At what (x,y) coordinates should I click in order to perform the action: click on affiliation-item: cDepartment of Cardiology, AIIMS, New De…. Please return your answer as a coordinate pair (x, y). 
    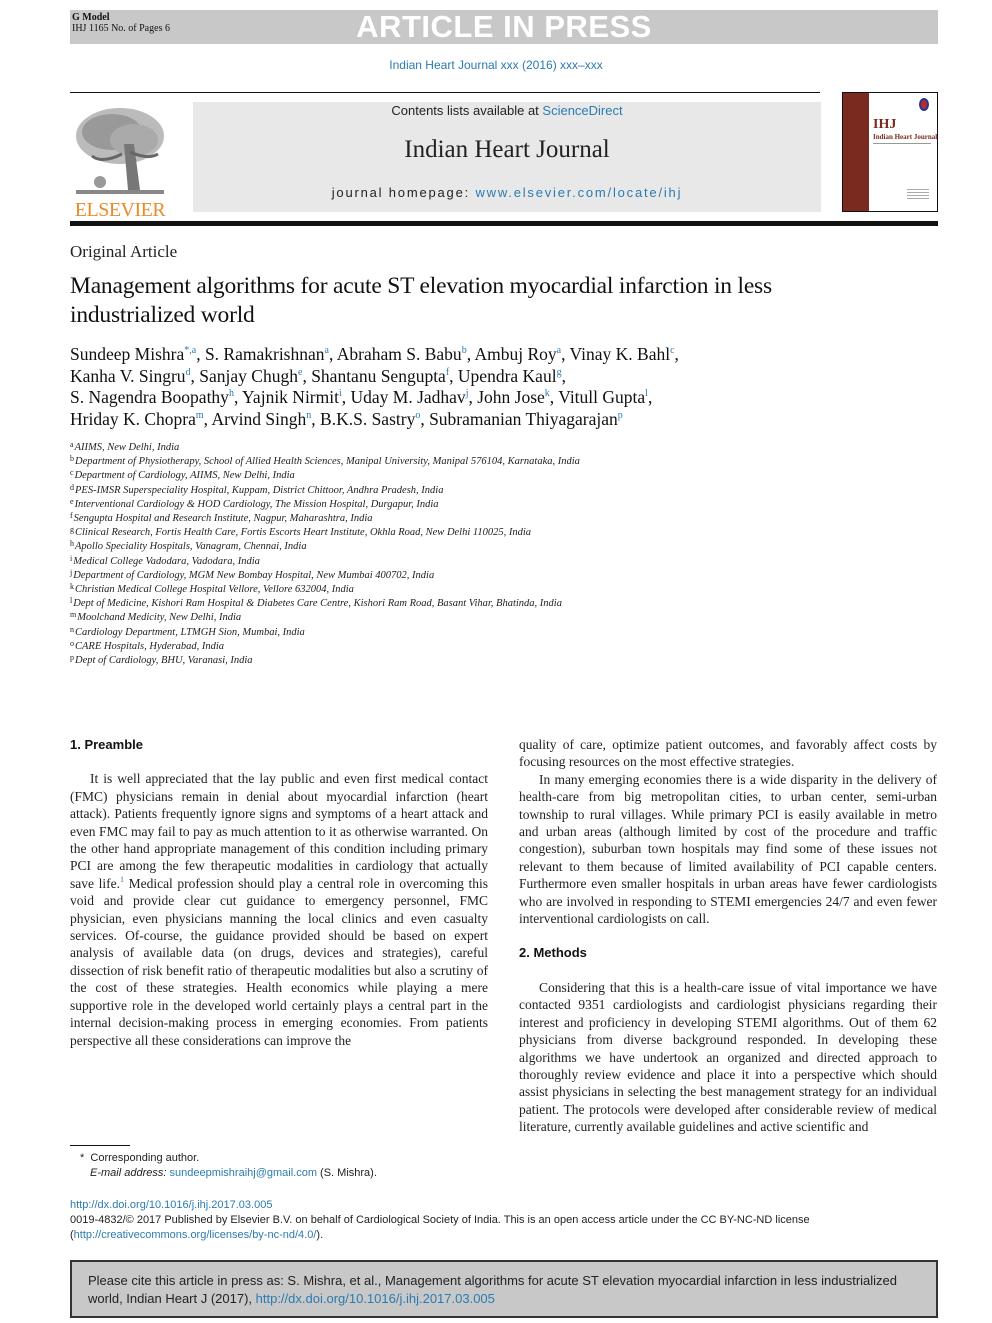
    Looking at the image, I should click on (420, 476).